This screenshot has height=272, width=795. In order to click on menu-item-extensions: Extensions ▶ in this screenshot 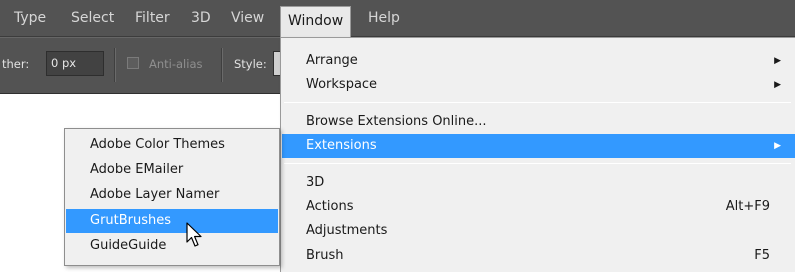, I will do `click(538, 146)`.